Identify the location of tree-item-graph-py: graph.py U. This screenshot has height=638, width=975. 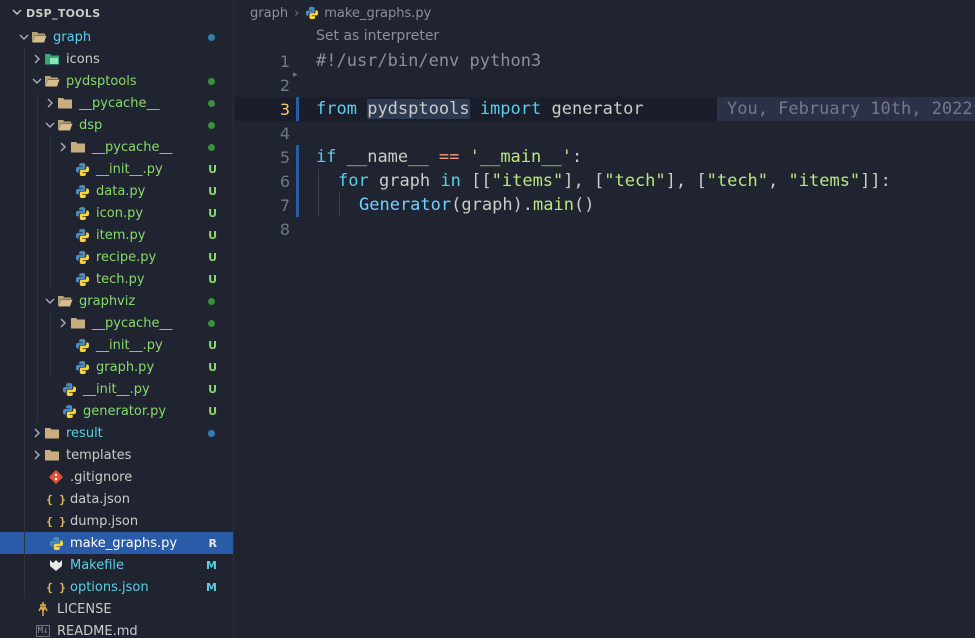
(116, 367).